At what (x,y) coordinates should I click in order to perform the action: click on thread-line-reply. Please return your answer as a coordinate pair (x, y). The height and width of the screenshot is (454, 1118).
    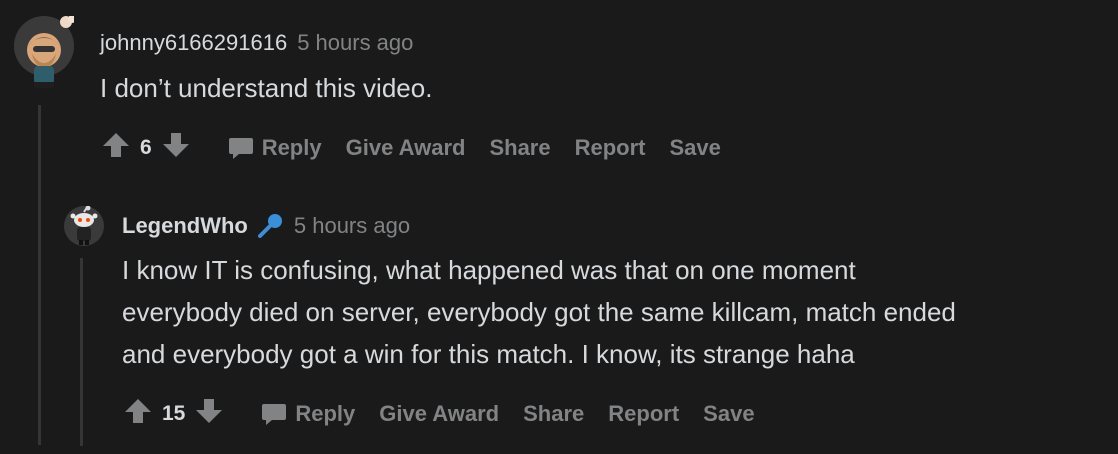
    Looking at the image, I should click on (81, 352).